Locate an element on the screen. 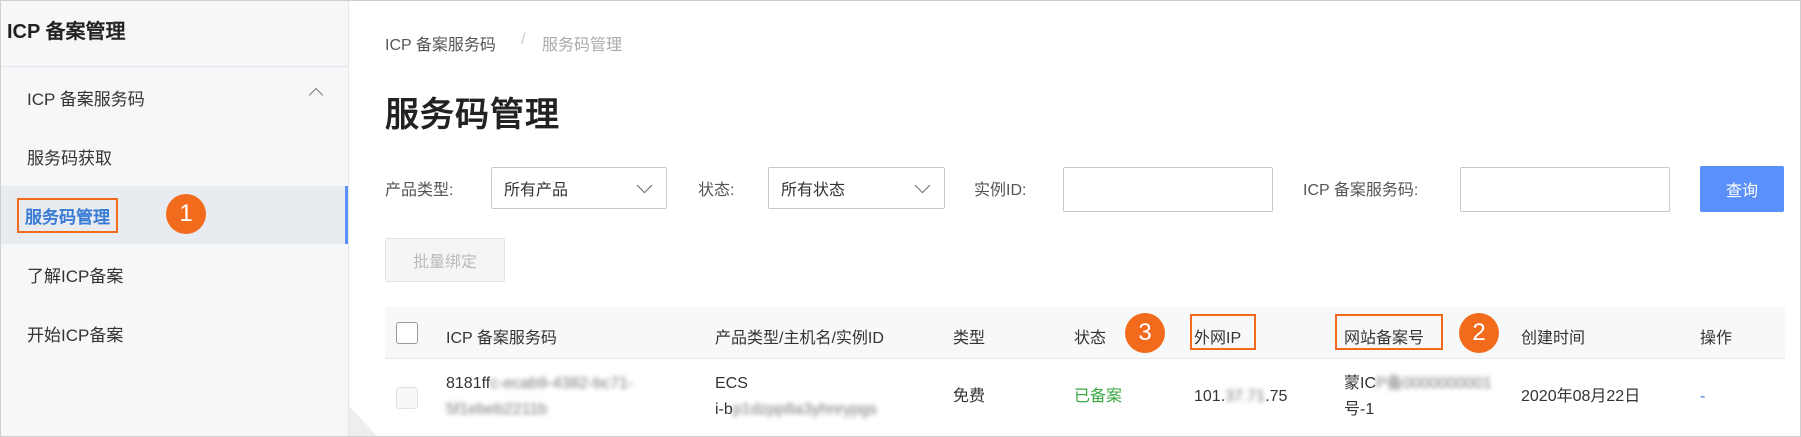  code-visible: 8181ff is located at coordinates (468, 383).